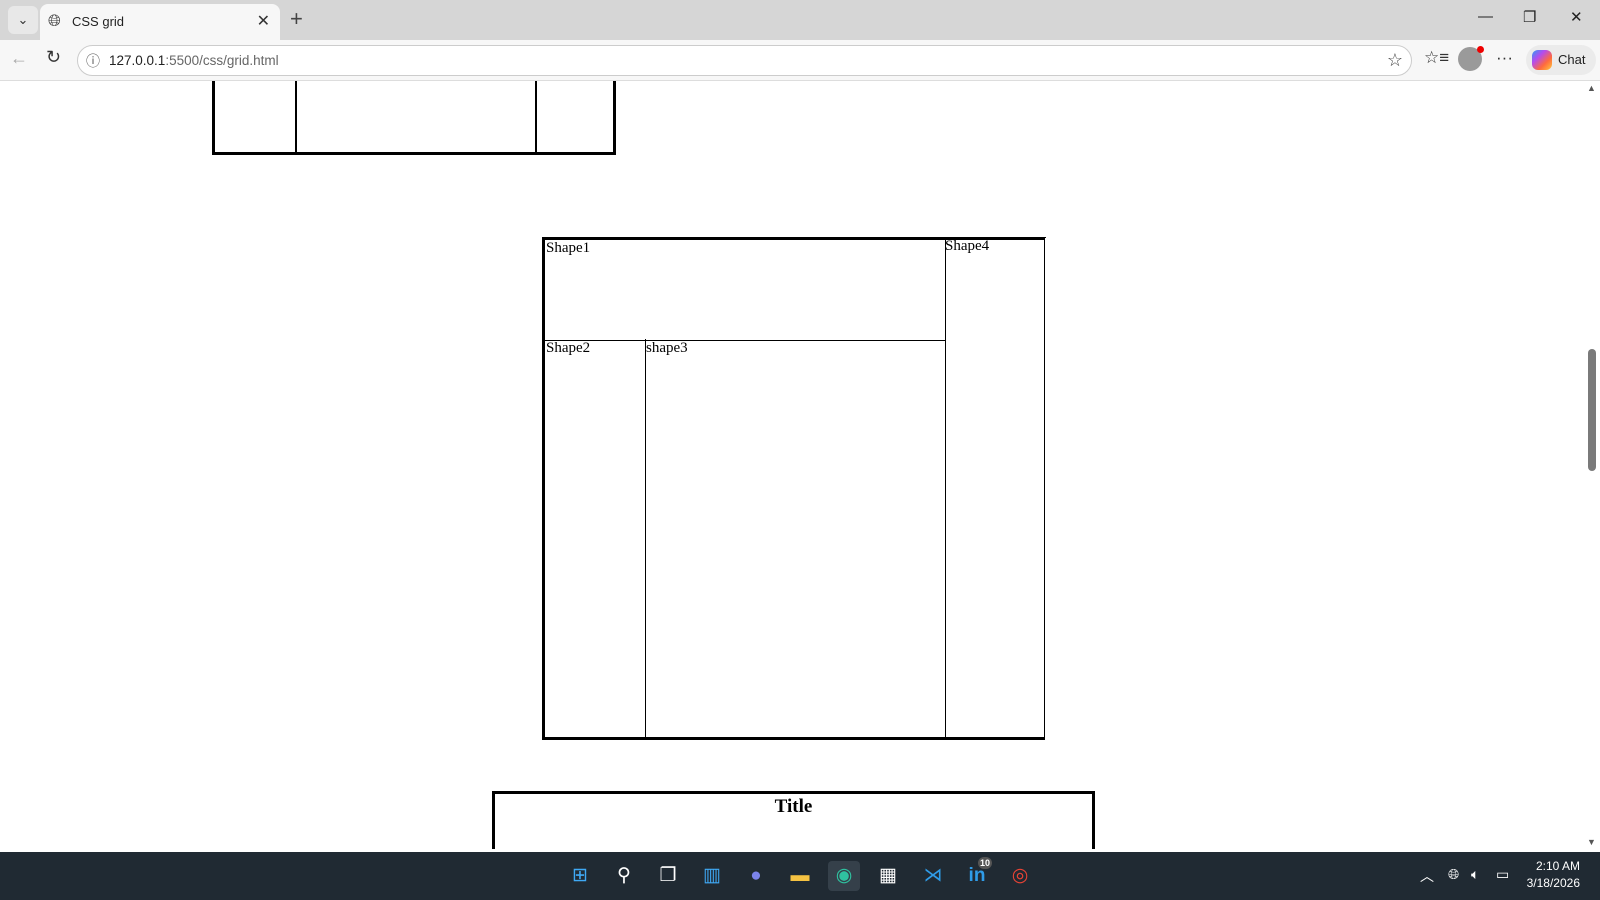 The image size is (1600, 900). I want to click on start-windows-icon: ⊞, so click(580, 876).